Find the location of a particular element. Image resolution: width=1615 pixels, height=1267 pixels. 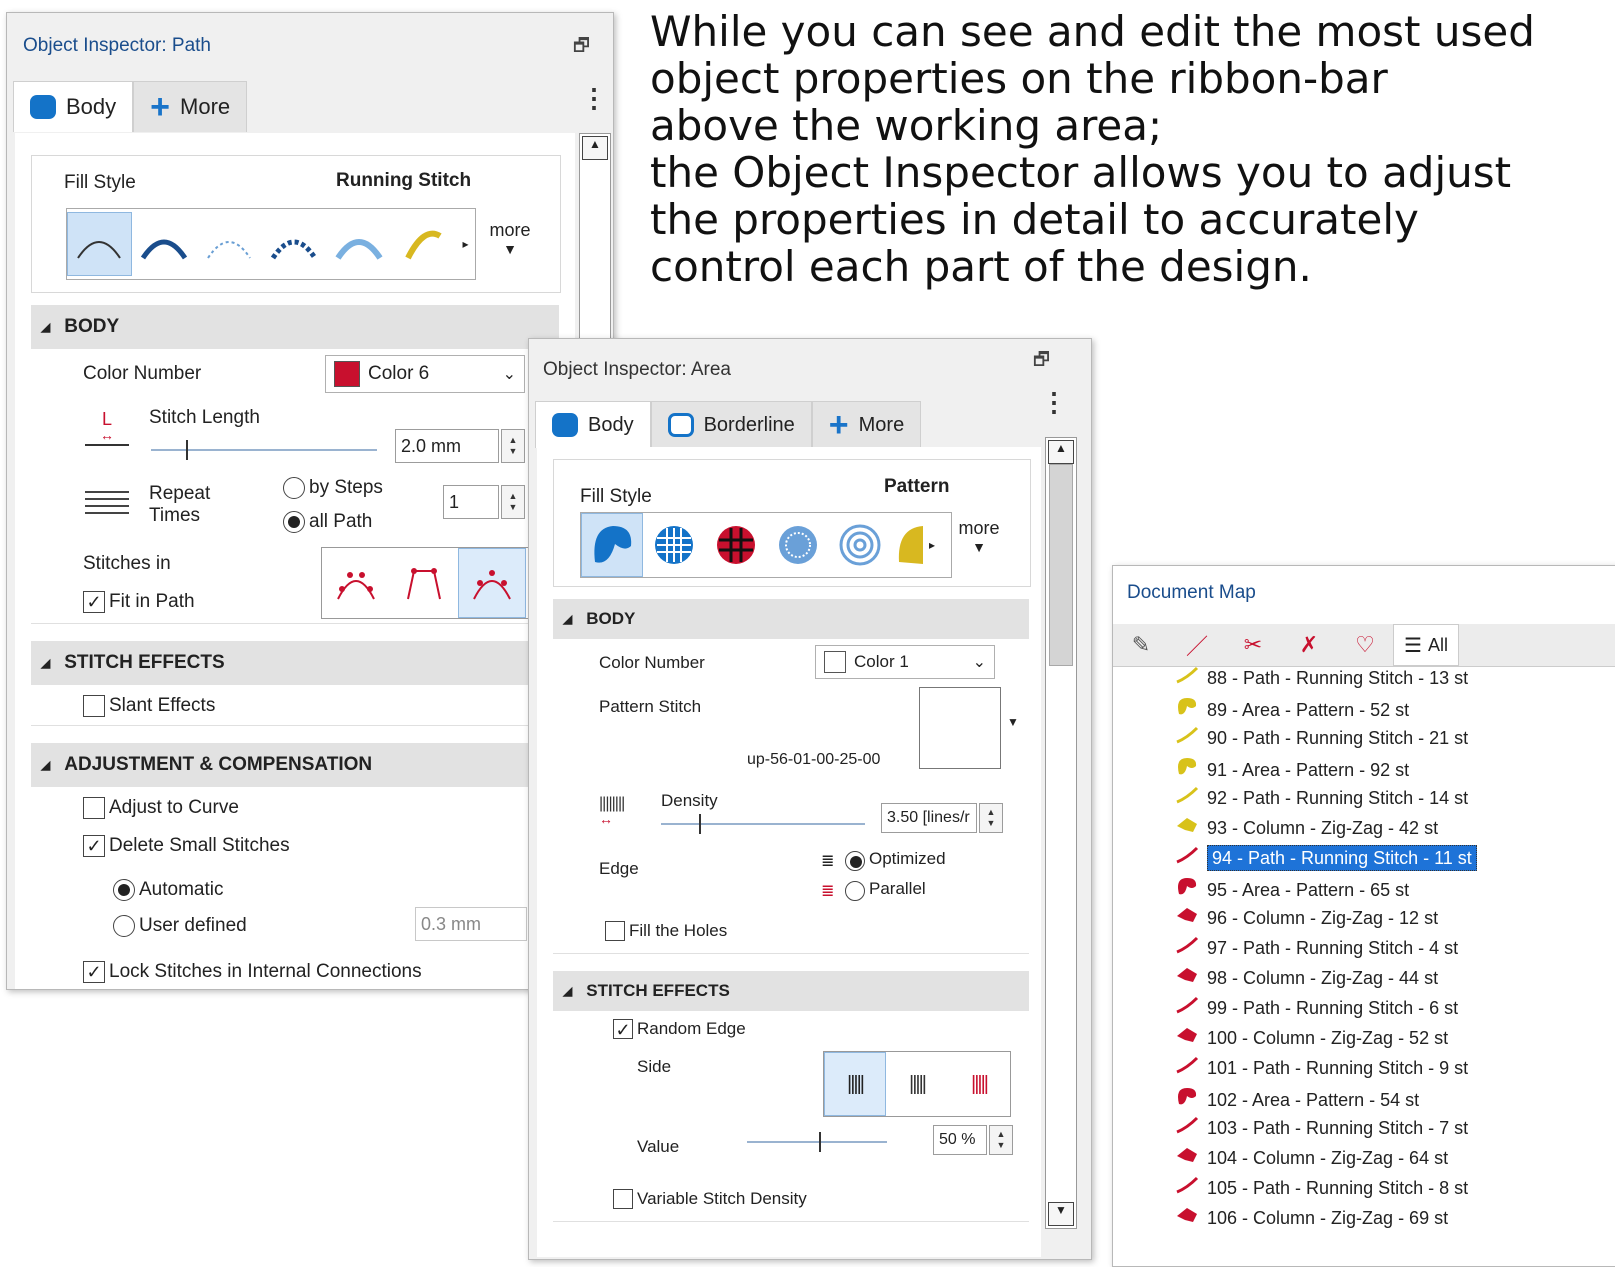

document-map-item: 89 - Area - Pattern - 52 st is located at coordinates (1292, 708).